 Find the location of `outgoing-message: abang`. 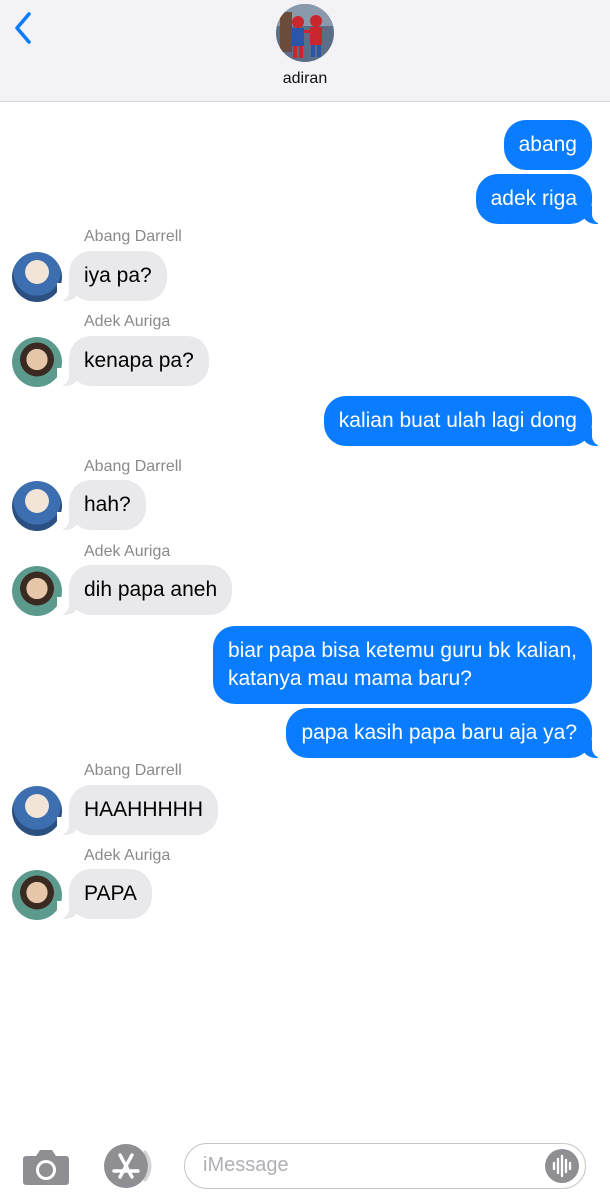

outgoing-message: abang is located at coordinates (547, 145).